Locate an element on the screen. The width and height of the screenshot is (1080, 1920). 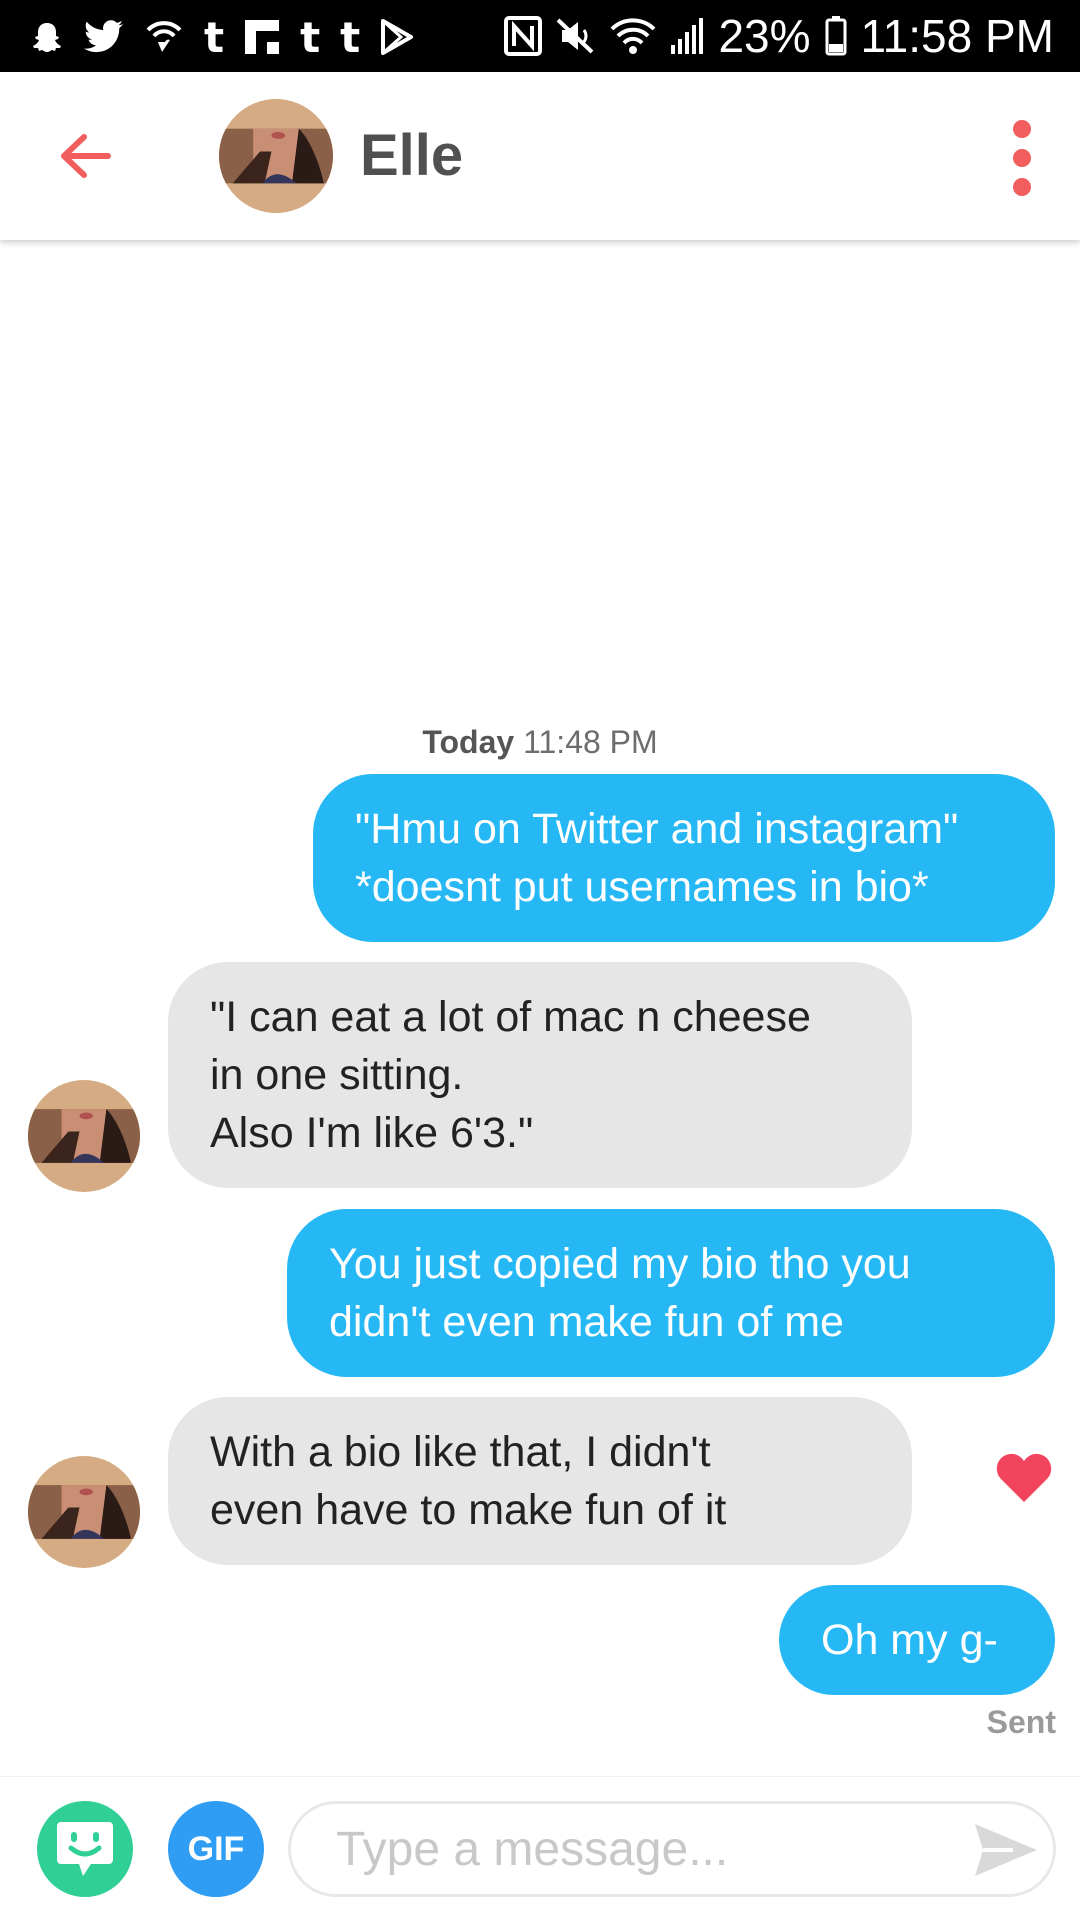
mute-icon is located at coordinates (576, 36).